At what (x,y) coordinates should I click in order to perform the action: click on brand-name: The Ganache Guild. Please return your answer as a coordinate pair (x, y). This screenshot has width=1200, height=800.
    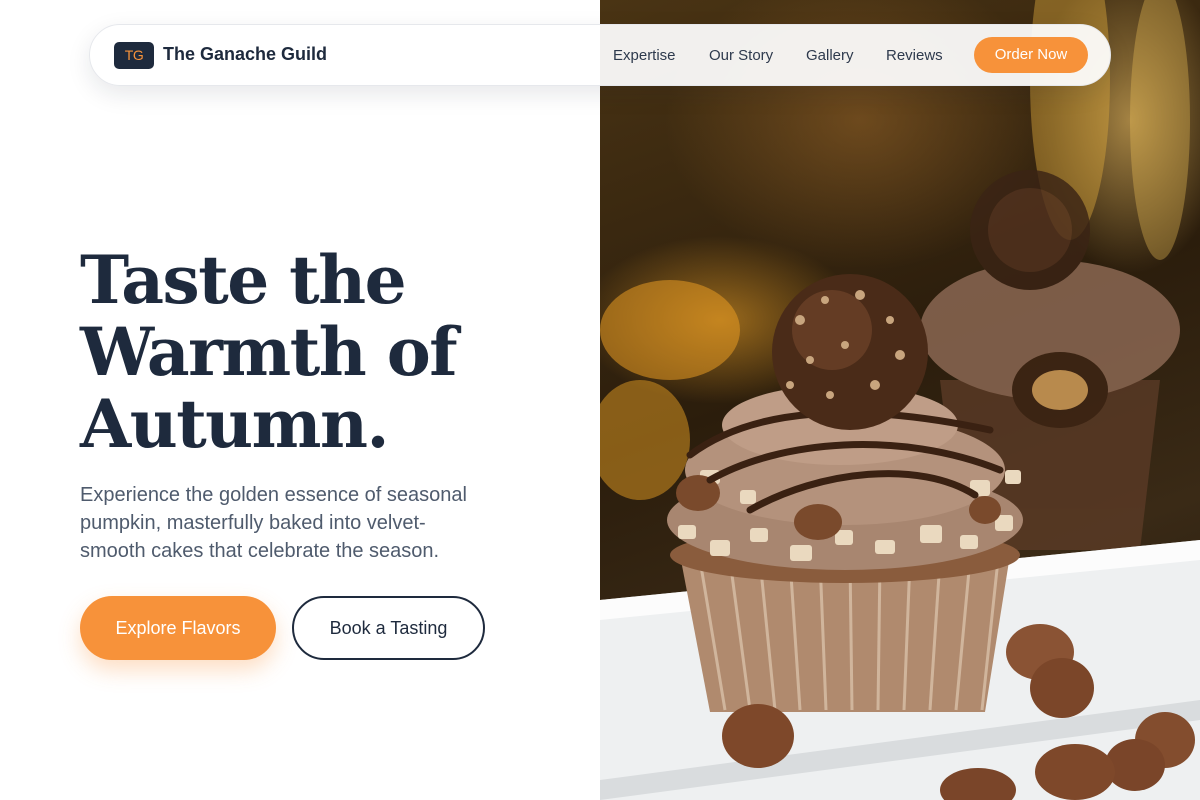
    Looking at the image, I should click on (245, 54).